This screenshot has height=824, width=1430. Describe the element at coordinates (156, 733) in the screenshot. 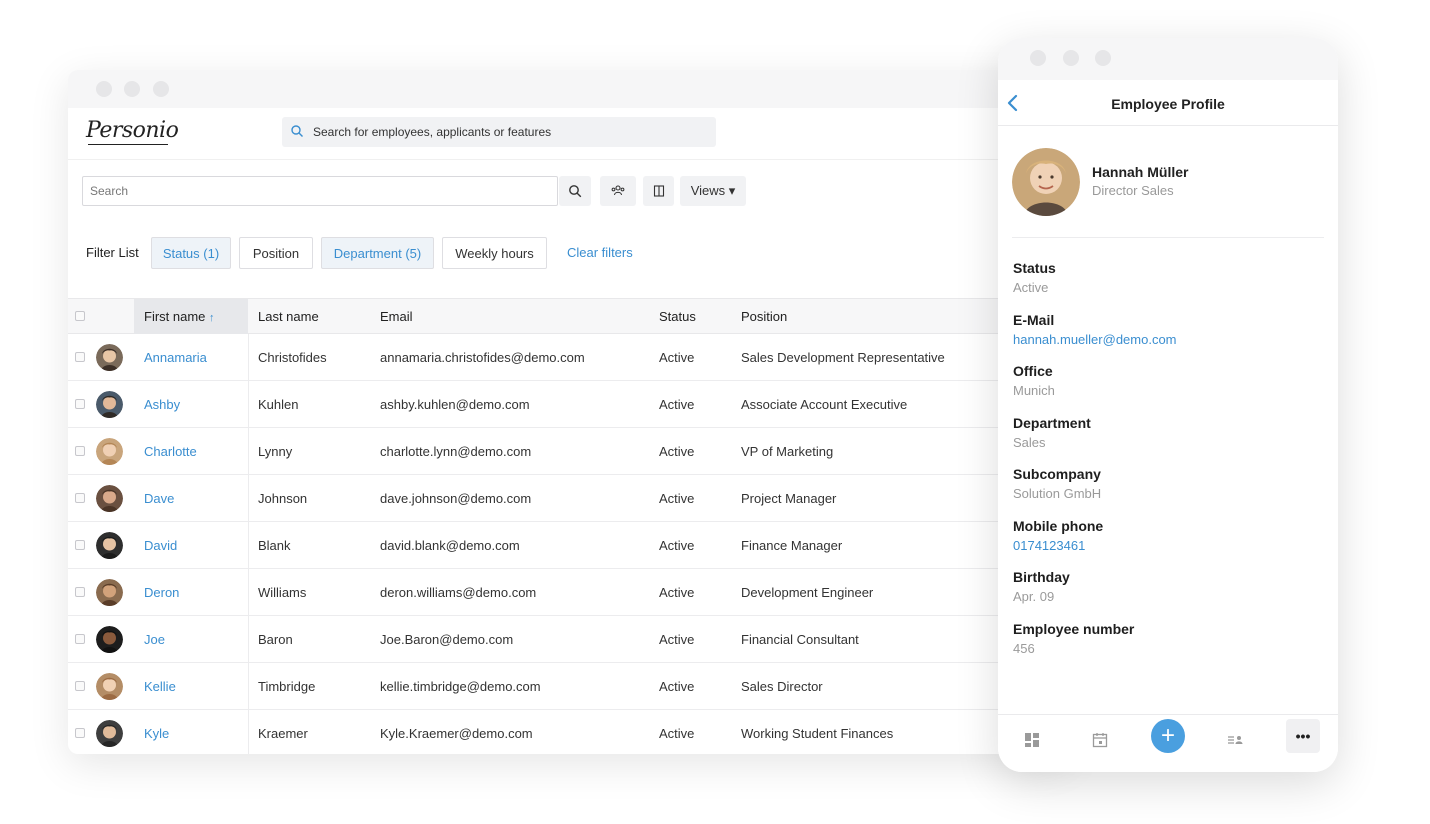

I see `first-name-link: Kyle` at that location.